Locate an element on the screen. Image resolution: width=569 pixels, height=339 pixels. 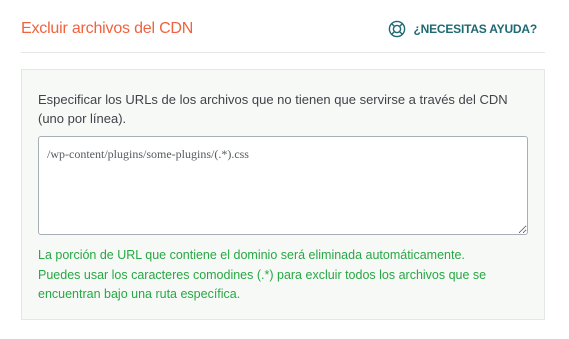
help-link: ¿NECESITAS AYUDA? is located at coordinates (462, 29).